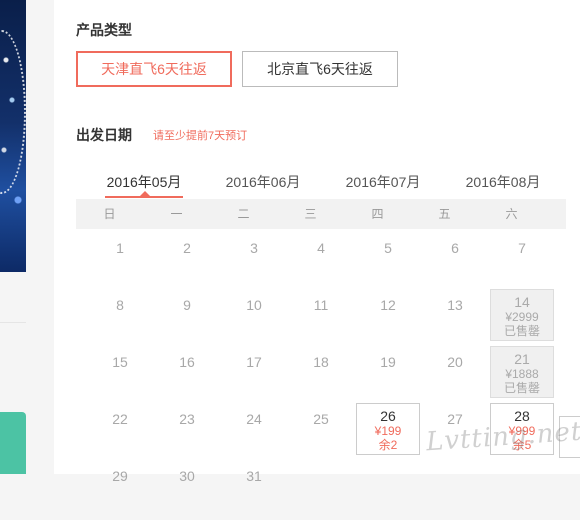  What do you see at coordinates (109, 214) in the screenshot?
I see `weekday-label: 日` at bounding box center [109, 214].